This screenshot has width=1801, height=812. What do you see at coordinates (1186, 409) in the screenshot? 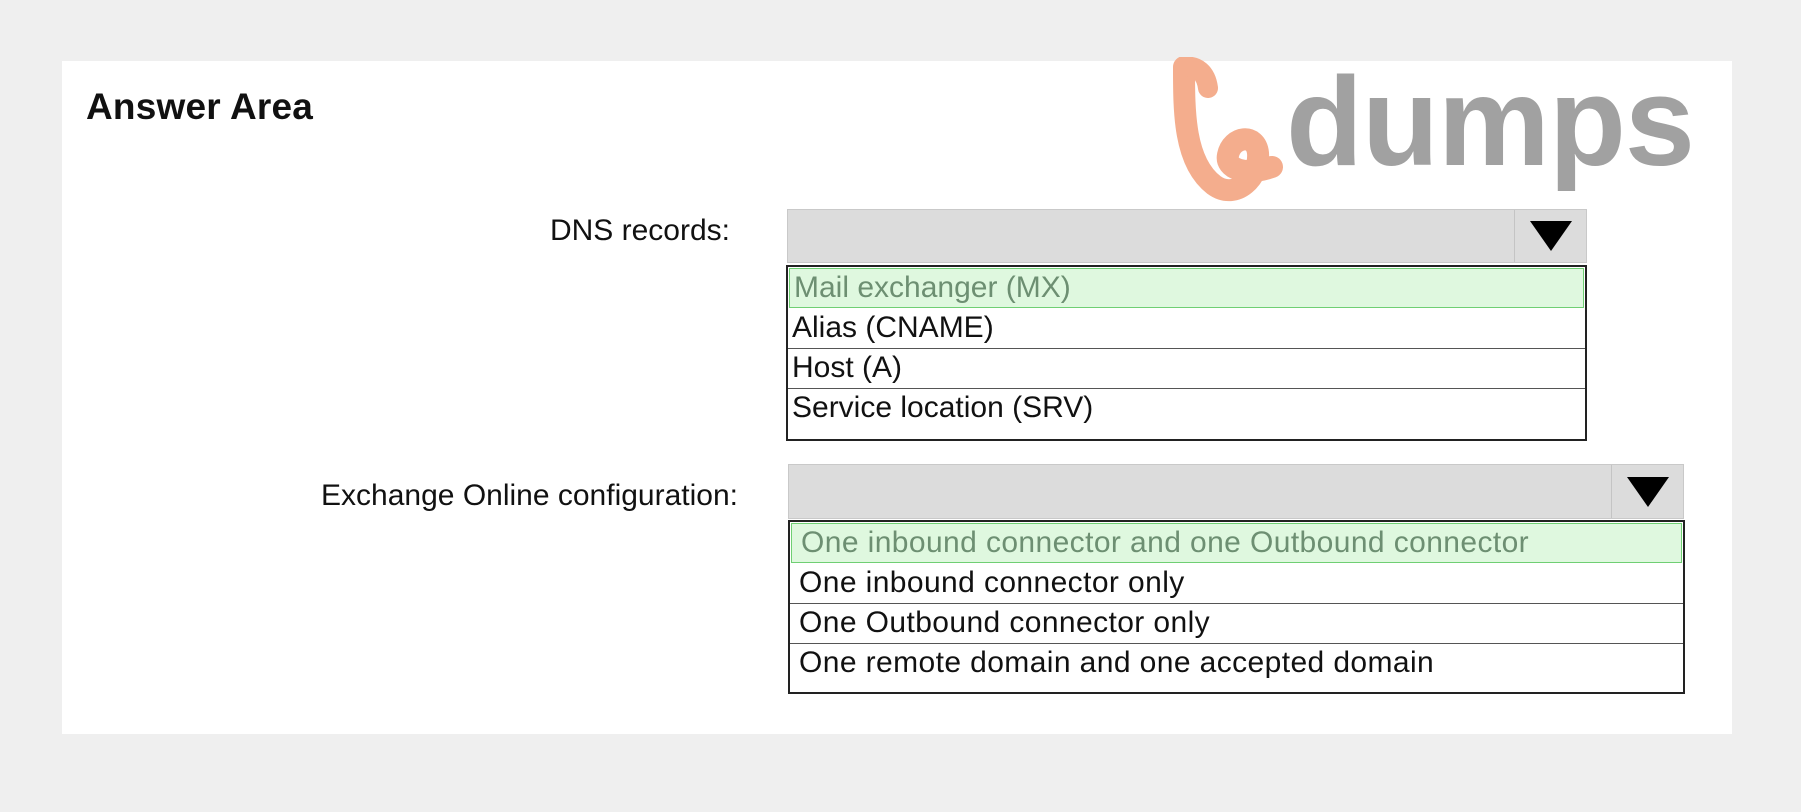
I see `option-service-location-srv: Service location (SRV)` at bounding box center [1186, 409].